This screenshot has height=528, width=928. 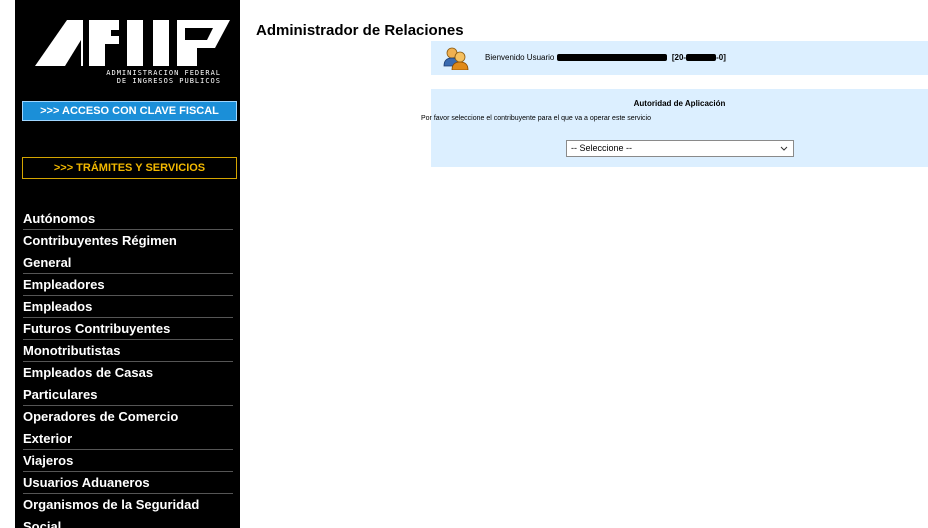 What do you see at coordinates (129, 168) in the screenshot?
I see `tramites-servicios-button: >>> TRÁMITES Y SERVICIOS` at bounding box center [129, 168].